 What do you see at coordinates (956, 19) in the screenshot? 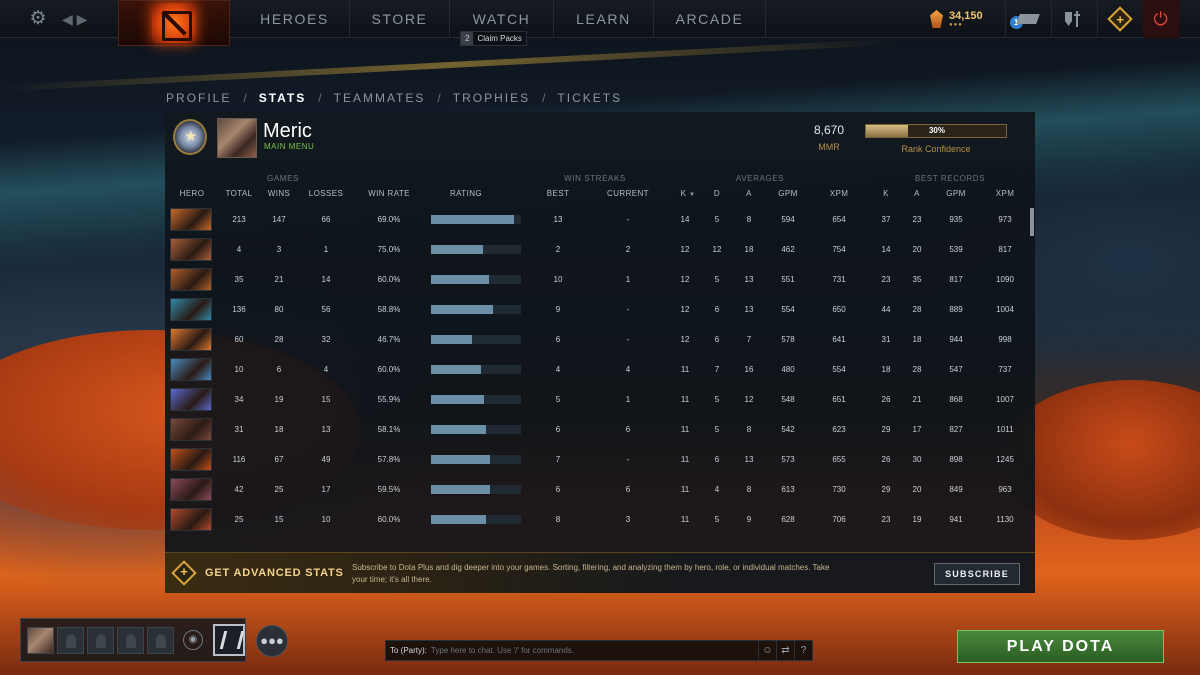
I see `shards-display: 34,150 ●●●` at bounding box center [956, 19].